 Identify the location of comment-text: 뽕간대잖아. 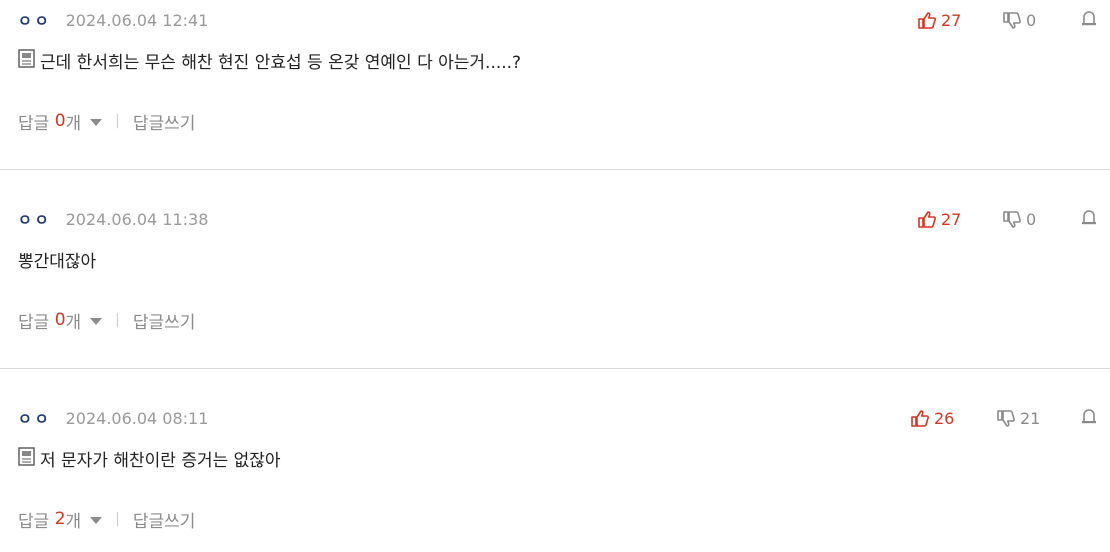
(57, 259).